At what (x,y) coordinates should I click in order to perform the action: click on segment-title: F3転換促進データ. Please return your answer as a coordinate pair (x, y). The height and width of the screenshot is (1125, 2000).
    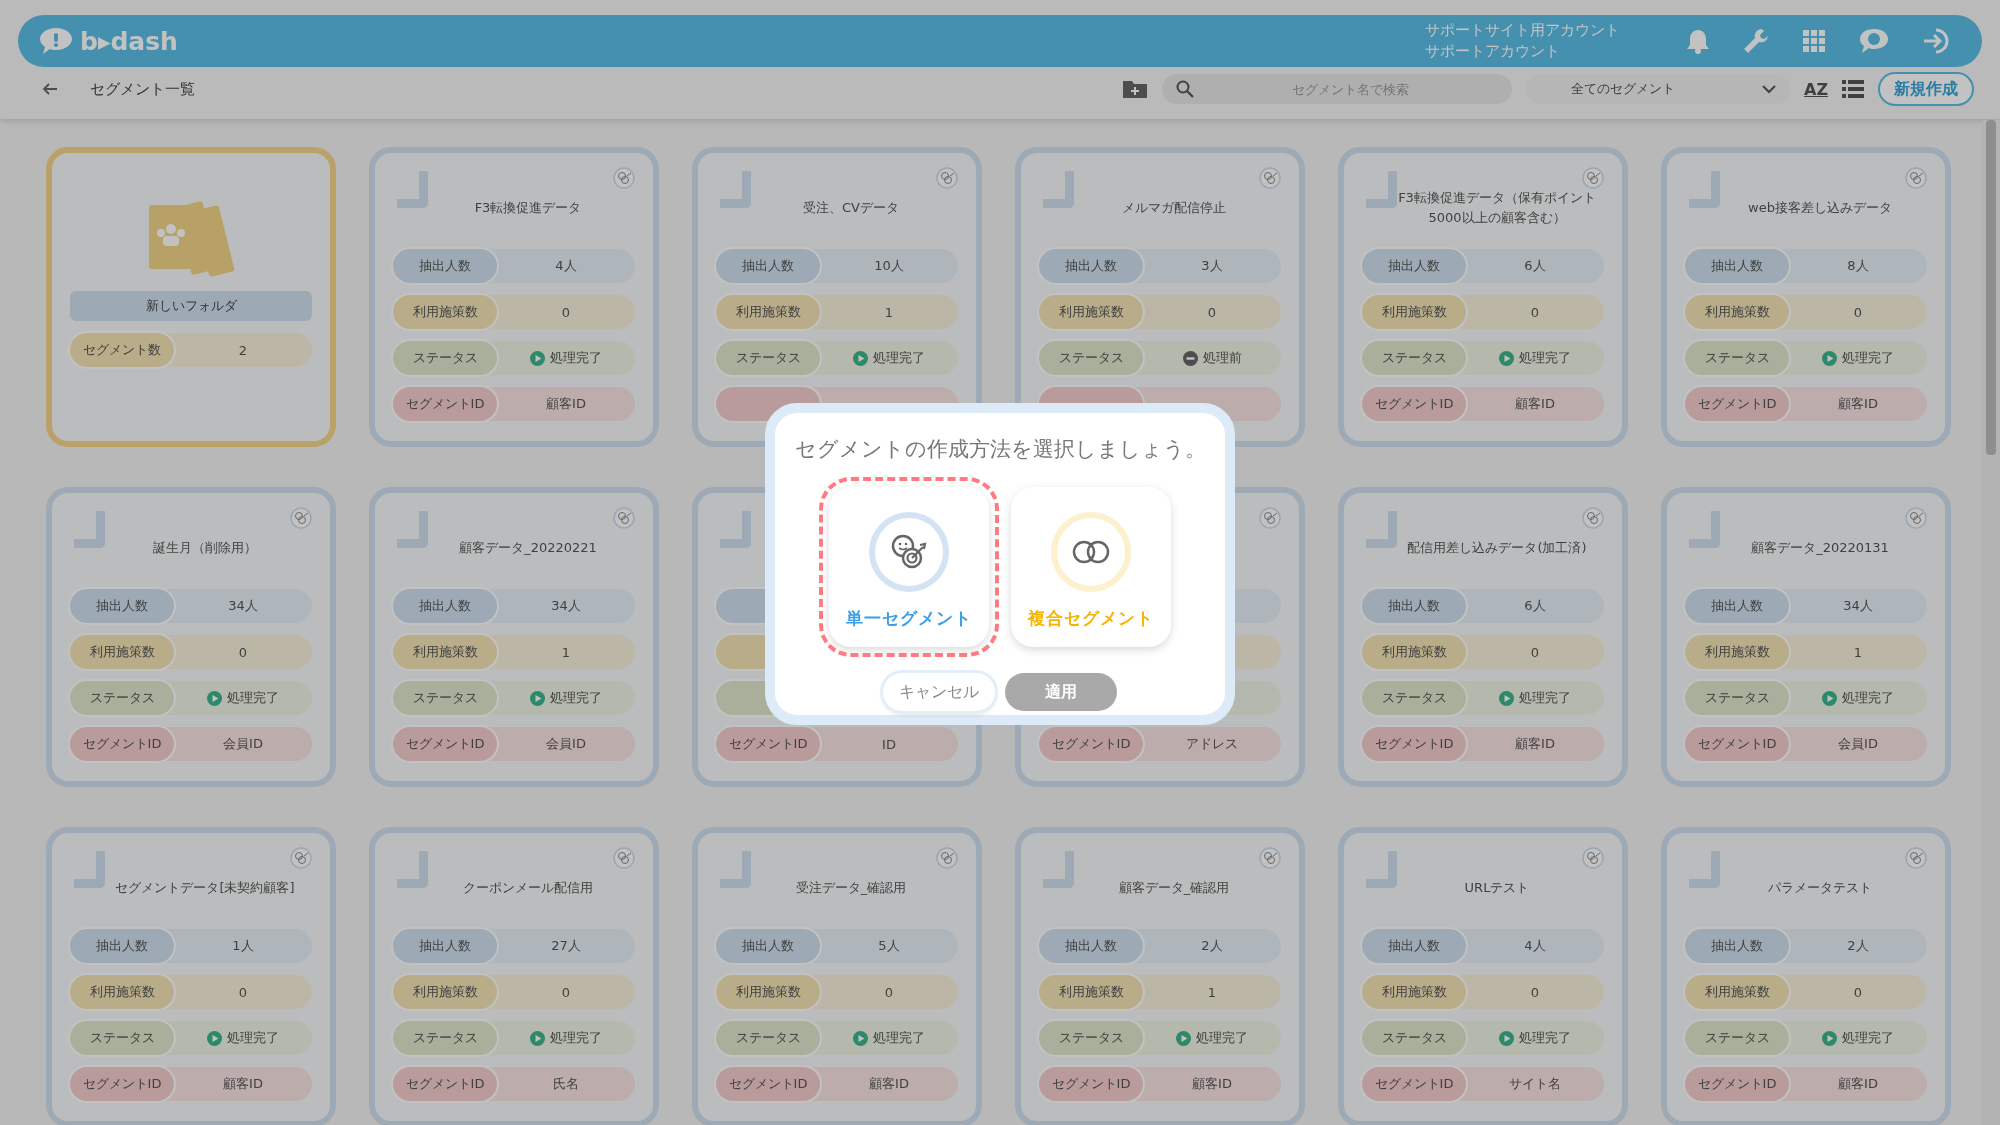
    Looking at the image, I should click on (528, 208).